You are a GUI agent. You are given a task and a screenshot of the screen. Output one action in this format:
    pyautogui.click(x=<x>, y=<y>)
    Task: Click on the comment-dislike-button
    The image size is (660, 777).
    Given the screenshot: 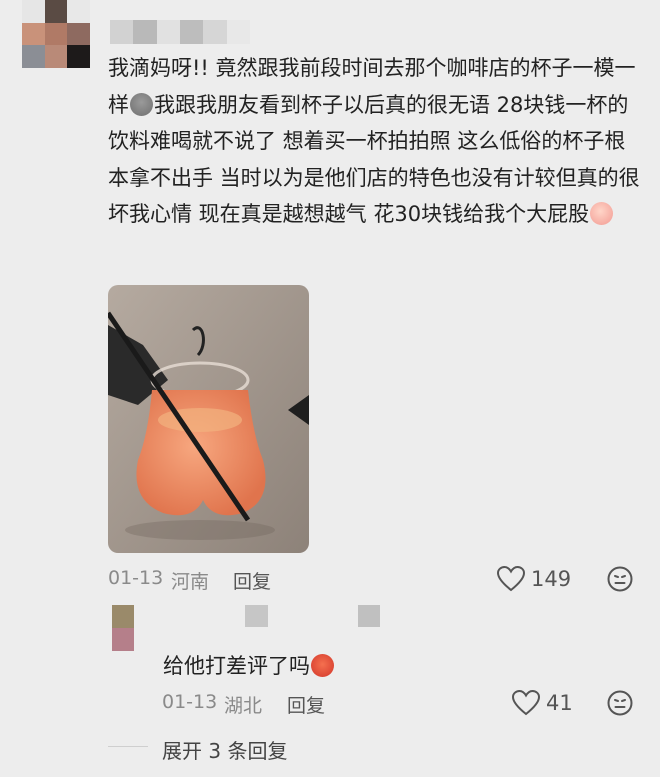 What is the action you would take?
    pyautogui.click(x=620, y=581)
    